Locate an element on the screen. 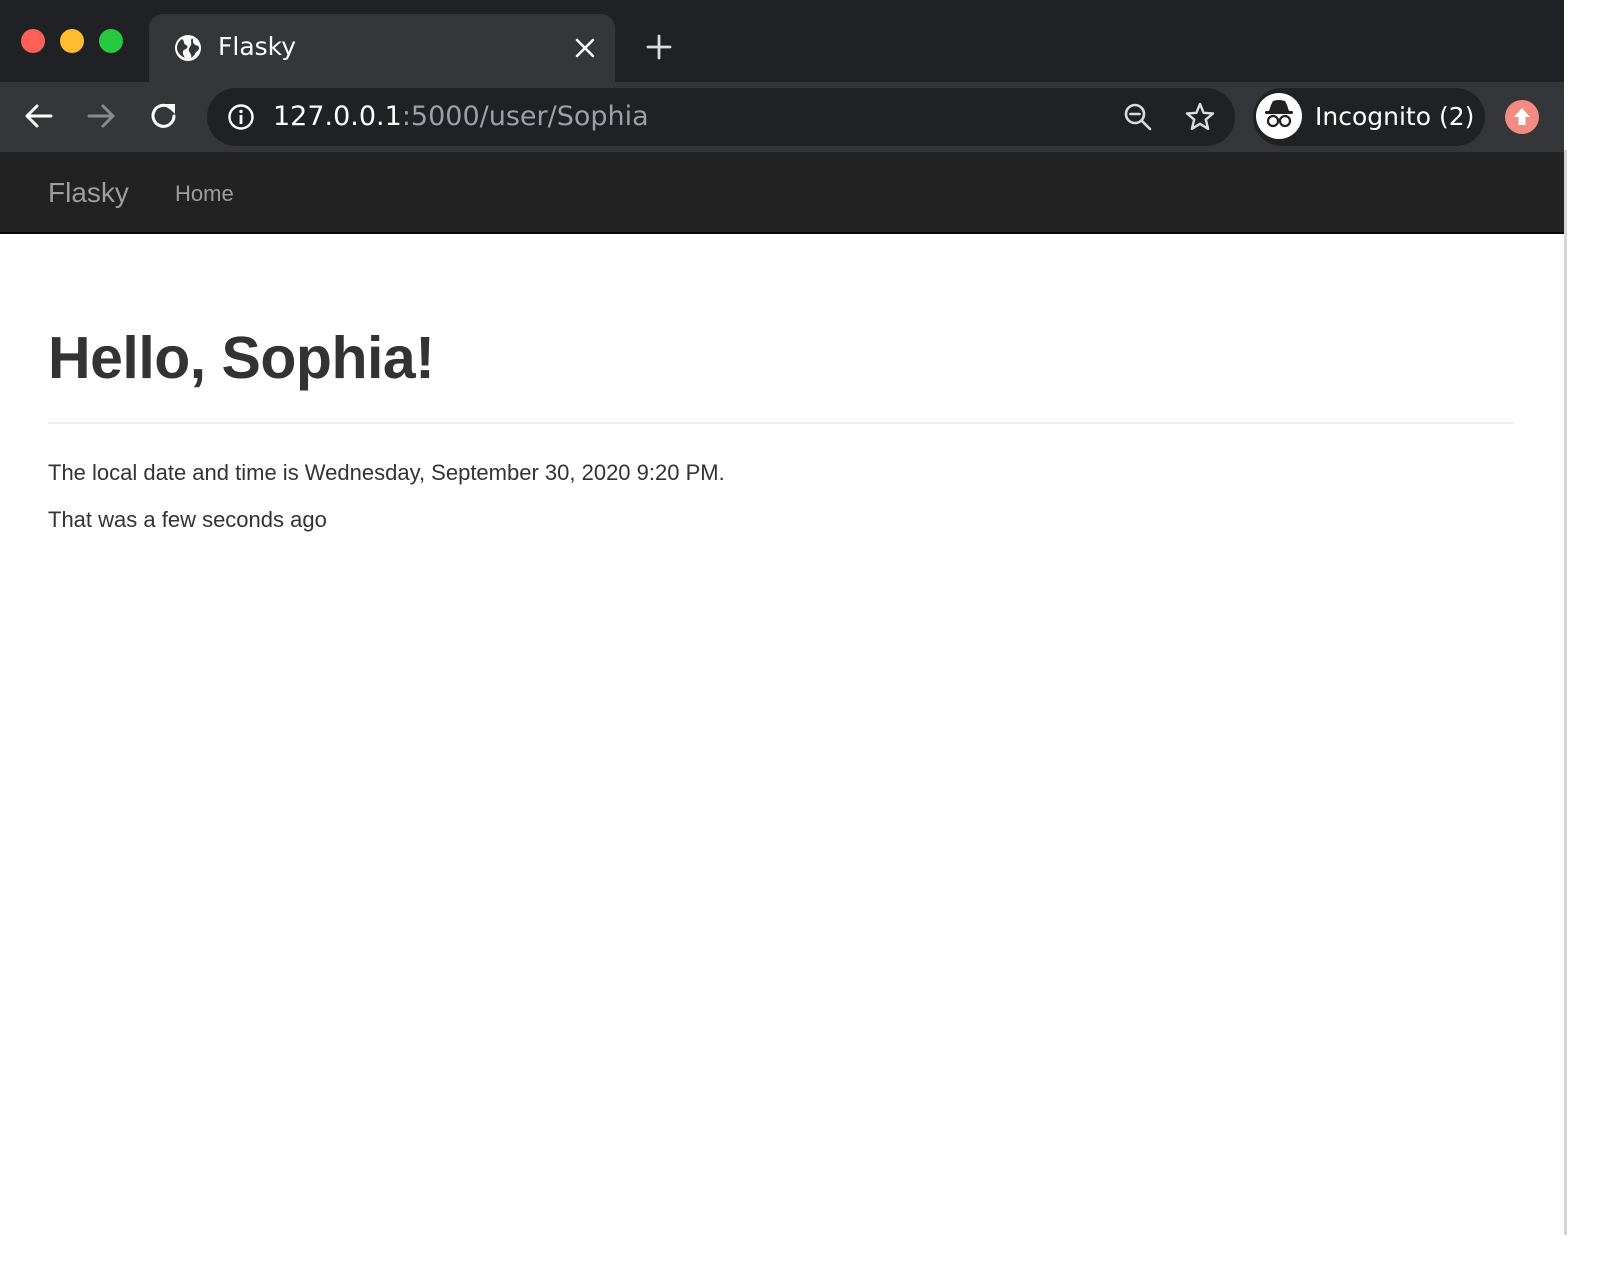 The image size is (1610, 1268). back-arrow-icon is located at coordinates (39, 116).